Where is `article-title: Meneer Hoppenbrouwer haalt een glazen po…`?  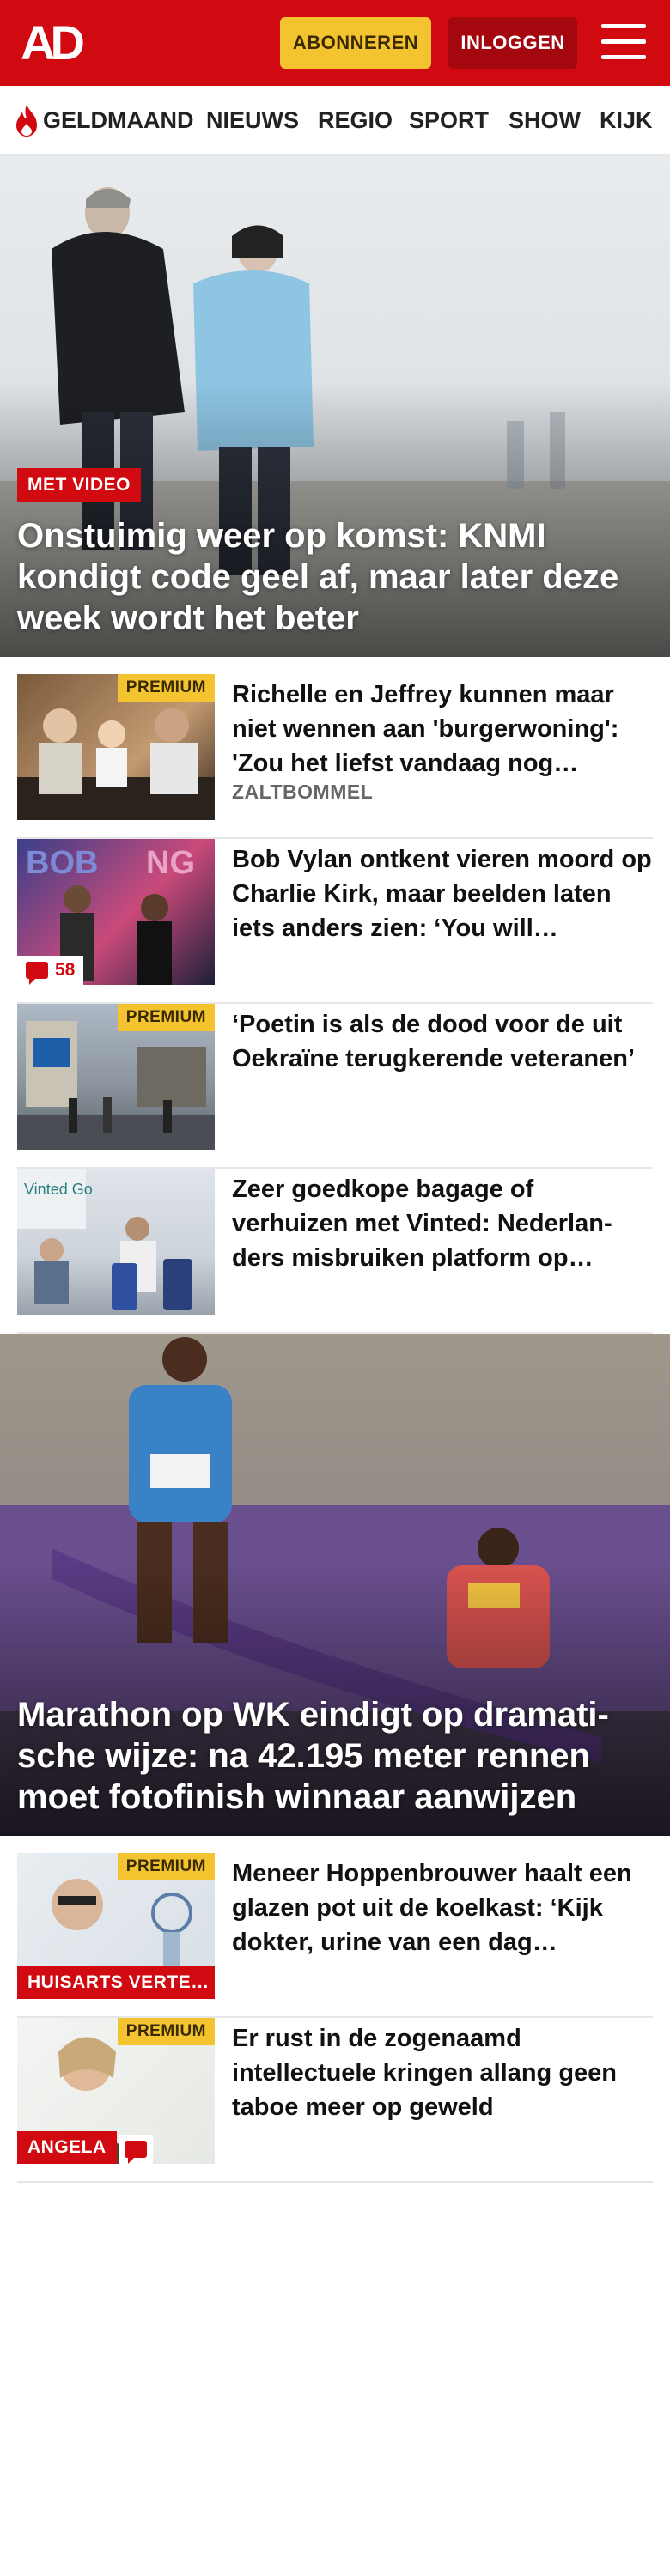 article-title: Meneer Hoppenbrouwer haalt een glazen po… is located at coordinates (442, 1908).